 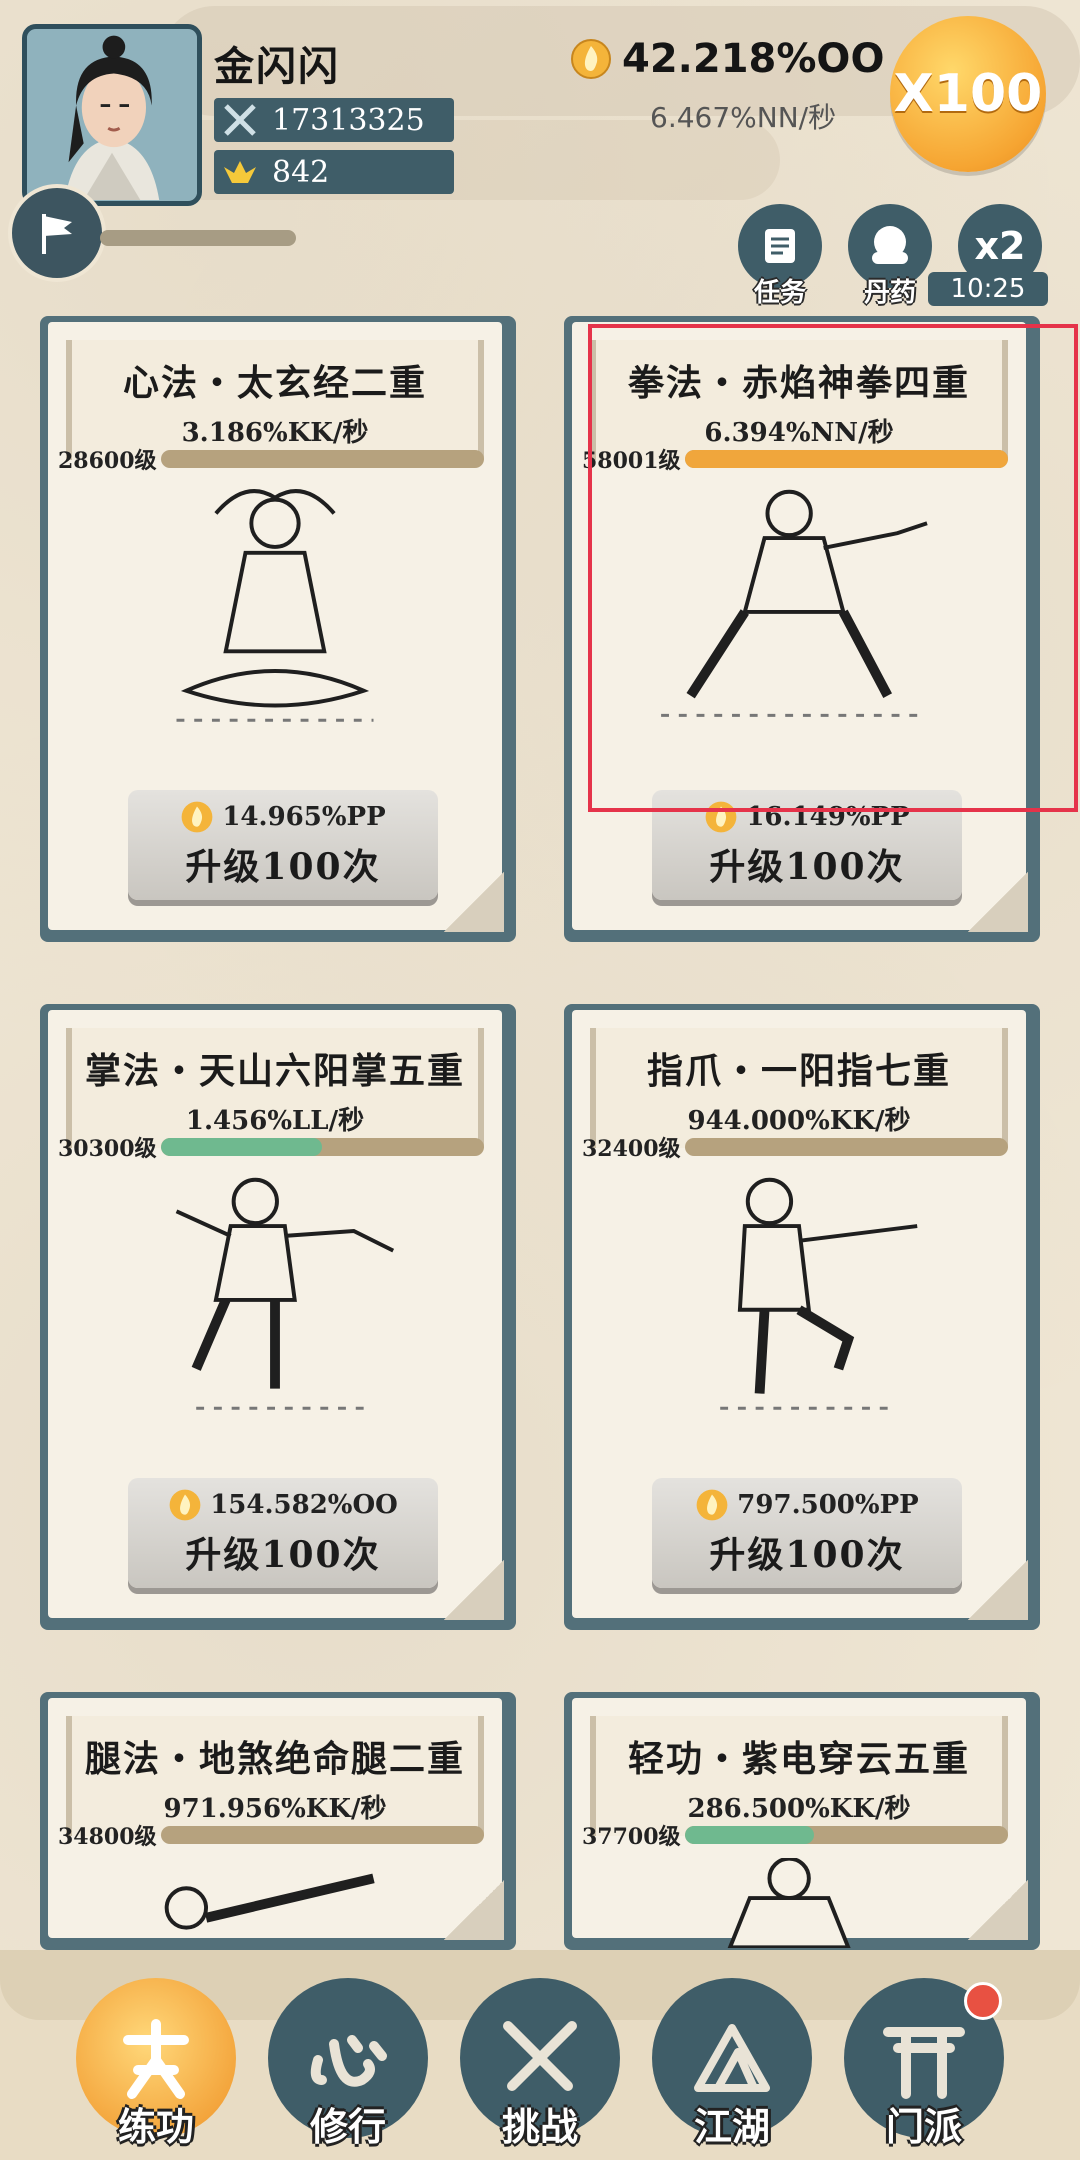 I want to click on ingot-bar: 842, so click(x=334, y=172).